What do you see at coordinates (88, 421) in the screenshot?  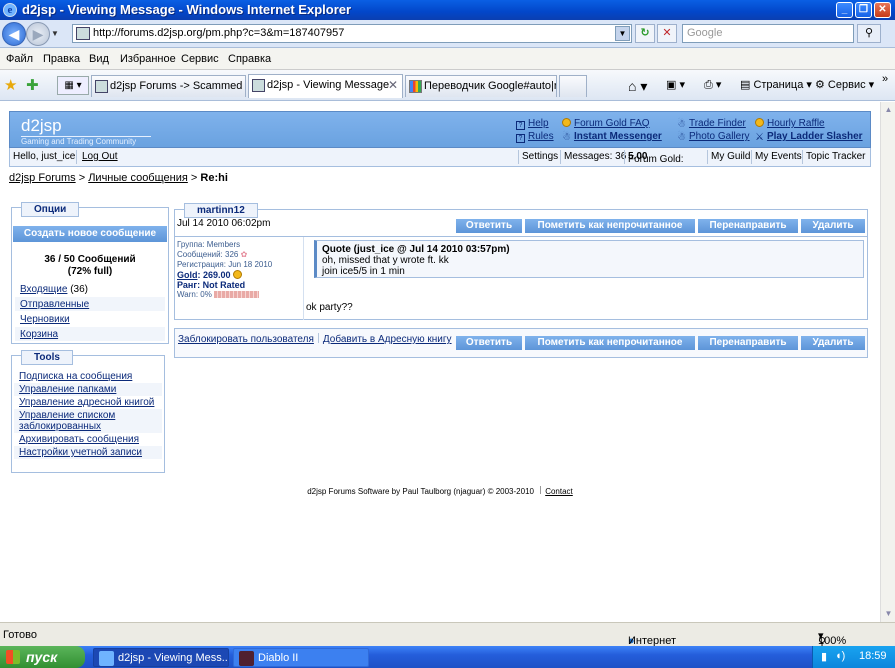 I see `tools-blocklist-link: Управление списком заблокированных` at bounding box center [88, 421].